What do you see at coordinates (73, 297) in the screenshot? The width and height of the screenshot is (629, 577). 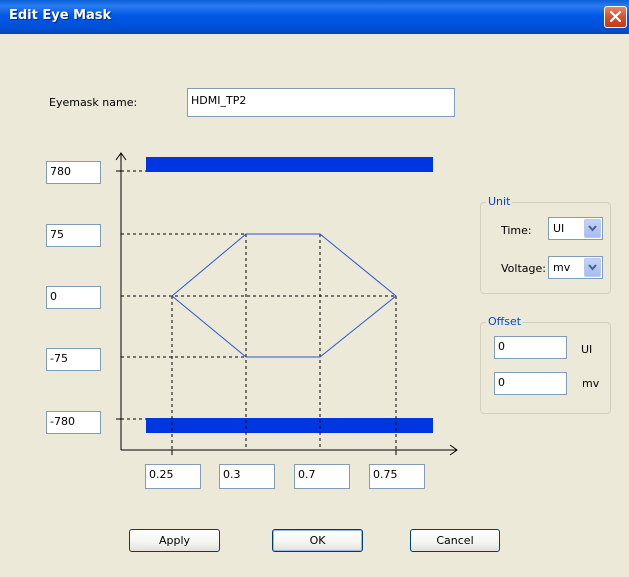 I see `y-field-0: 0` at bounding box center [73, 297].